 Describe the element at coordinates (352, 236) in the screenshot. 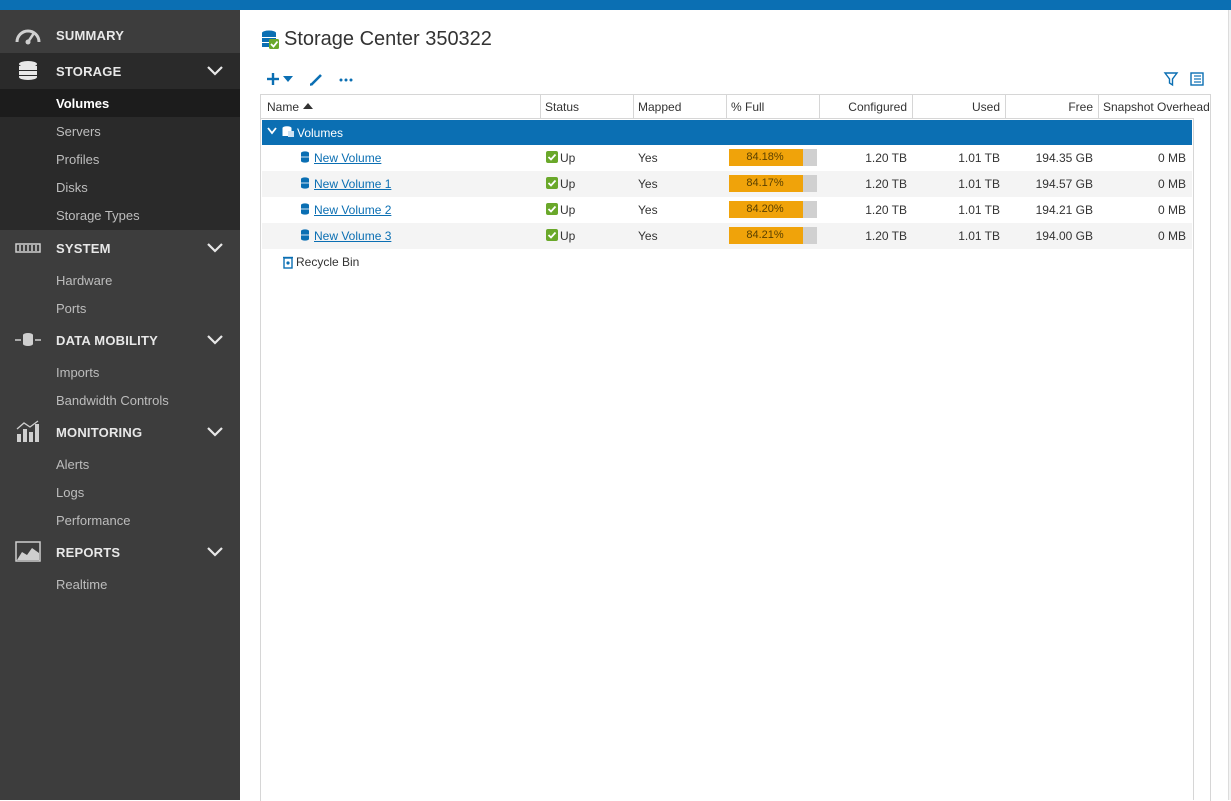

I see `volume-name-link: New Volume 3` at that location.